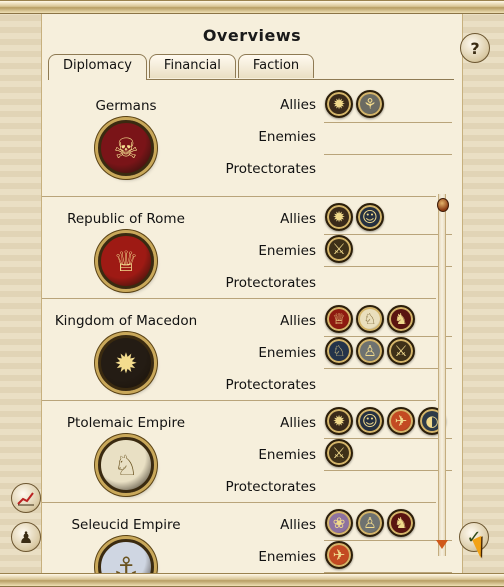 The width and height of the screenshot is (504, 587). I want to click on eagle-emblem: ♕, so click(339, 319).